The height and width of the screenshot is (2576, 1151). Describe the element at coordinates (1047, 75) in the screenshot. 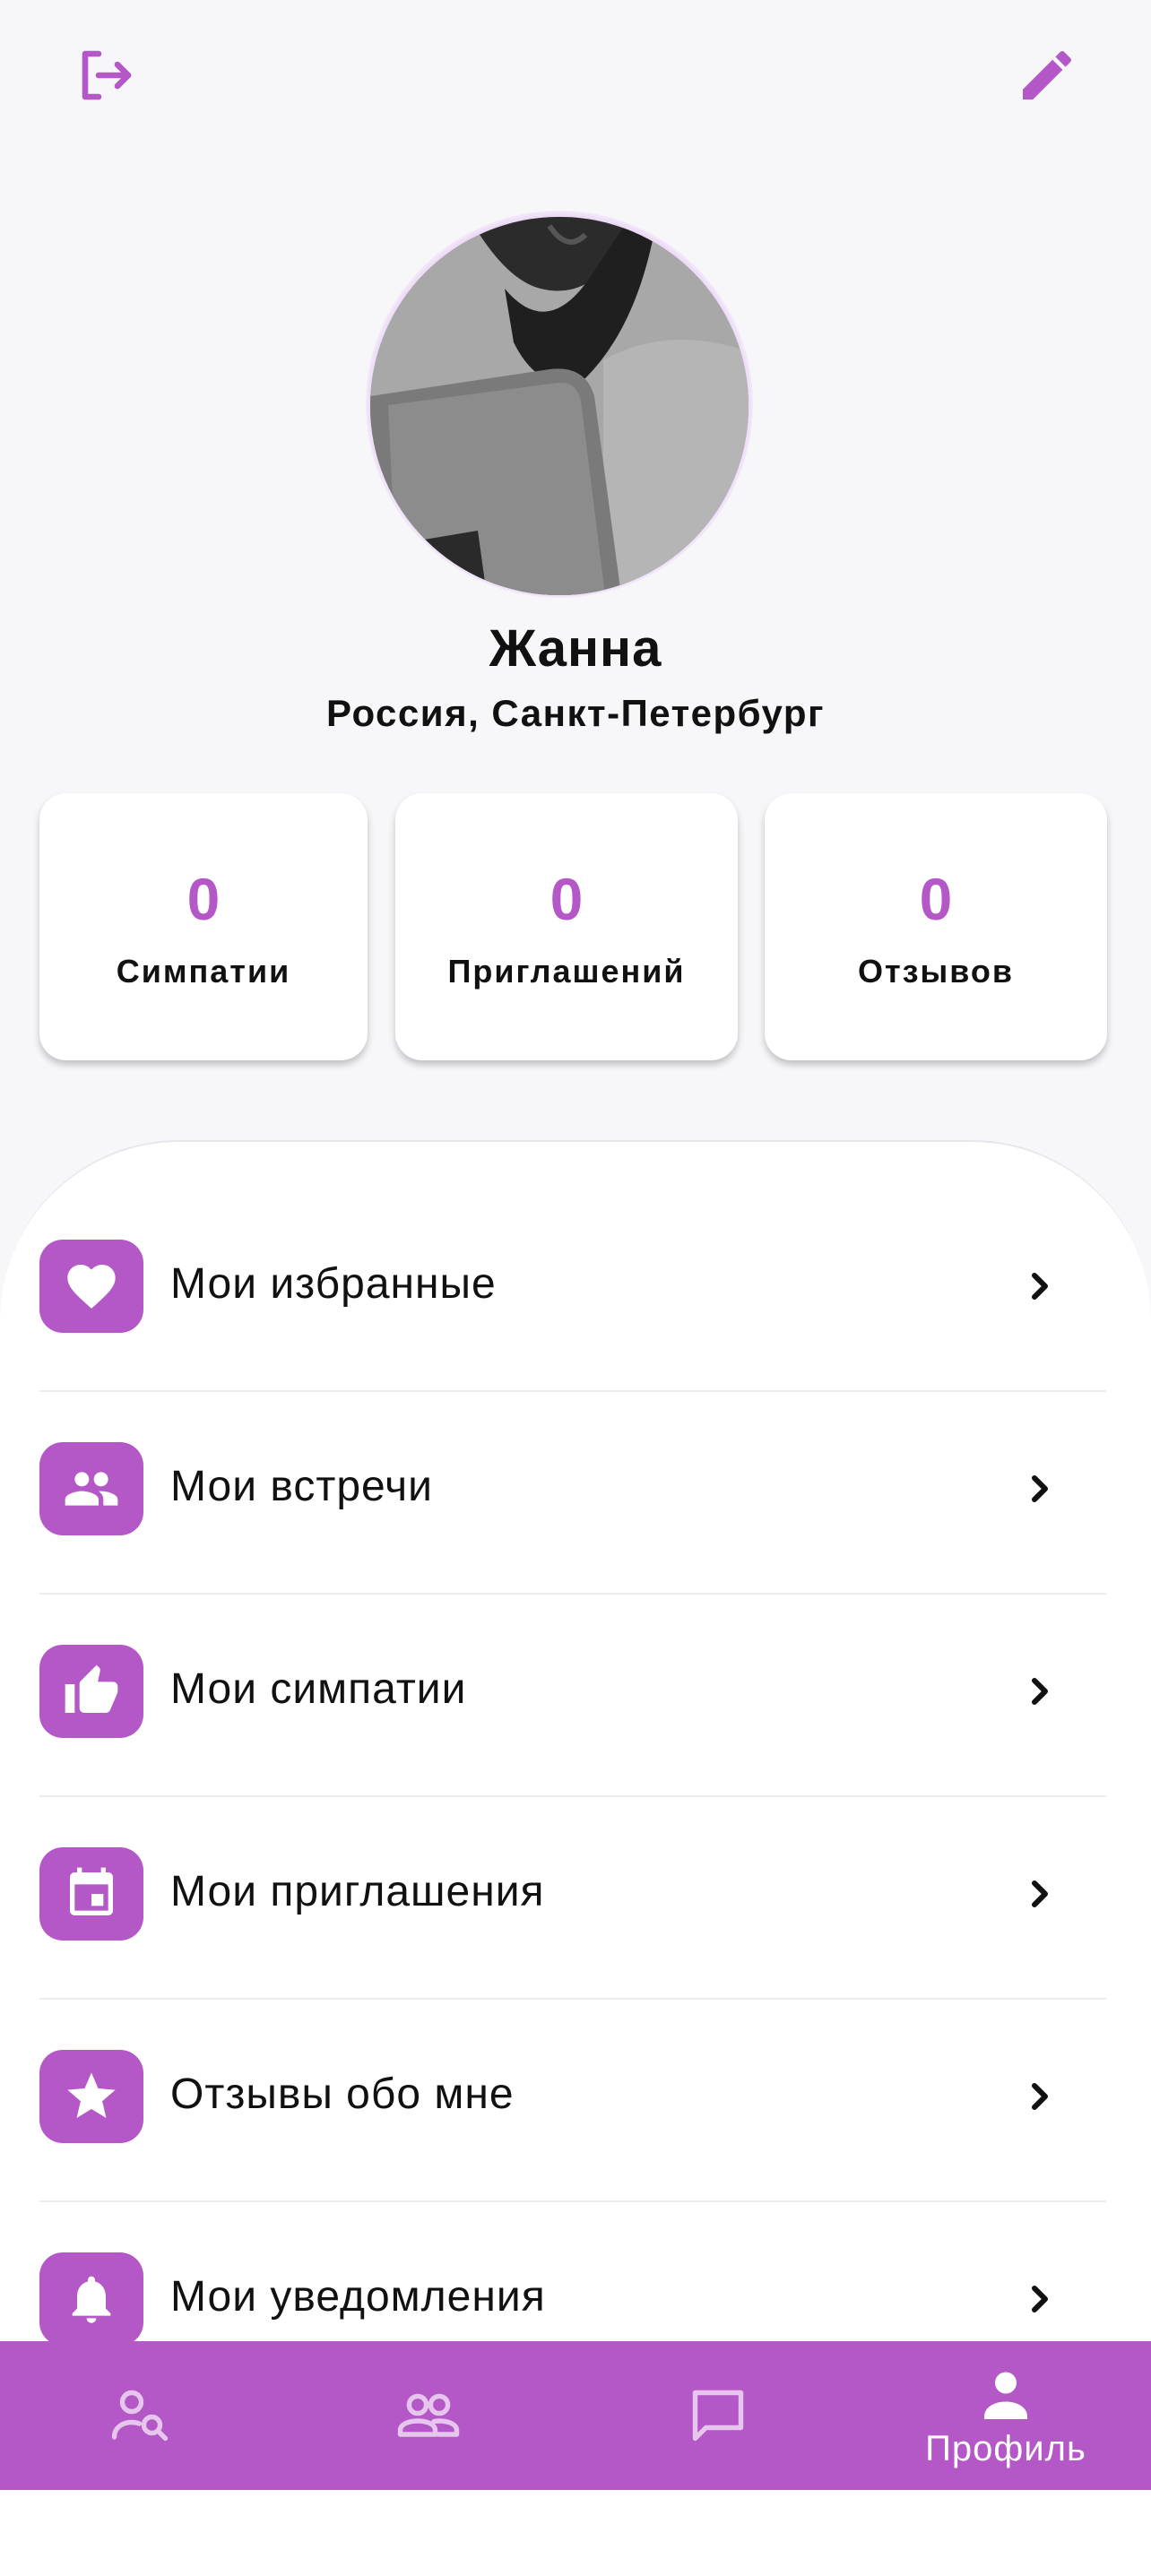

I see `edit-pencil-icon` at that location.